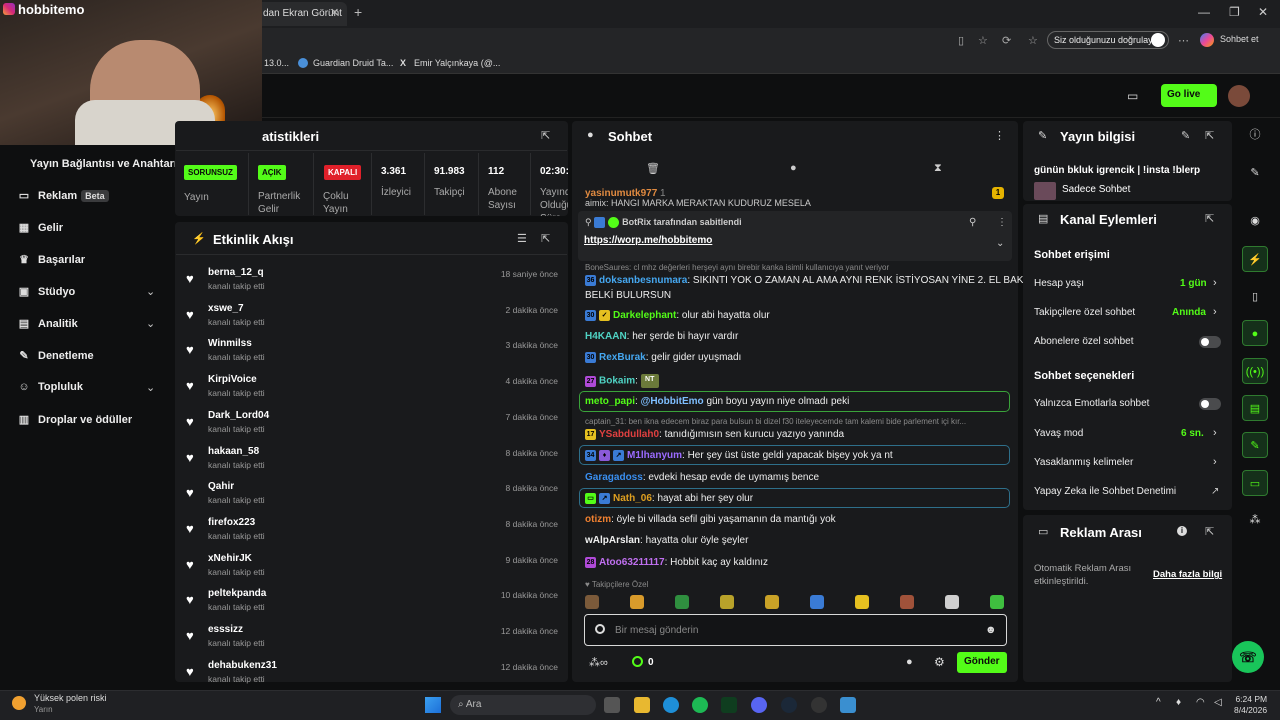 The width and height of the screenshot is (1280, 720). What do you see at coordinates (242, 665) in the screenshot?
I see `follower-name: dehabukenz31` at bounding box center [242, 665].